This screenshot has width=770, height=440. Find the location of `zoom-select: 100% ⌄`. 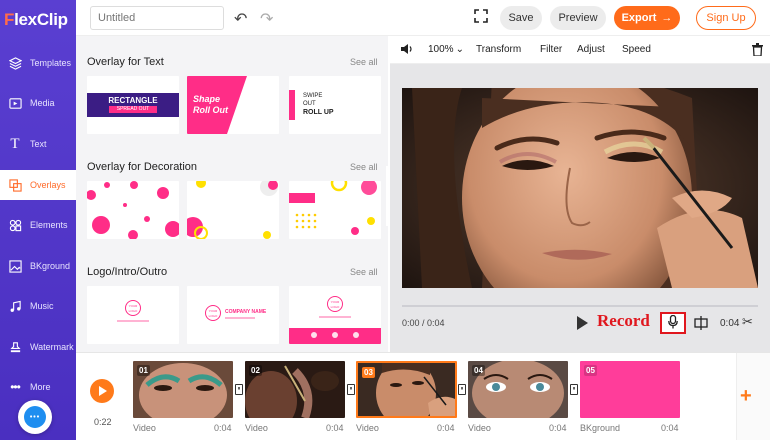

zoom-select: 100% ⌄ is located at coordinates (446, 49).